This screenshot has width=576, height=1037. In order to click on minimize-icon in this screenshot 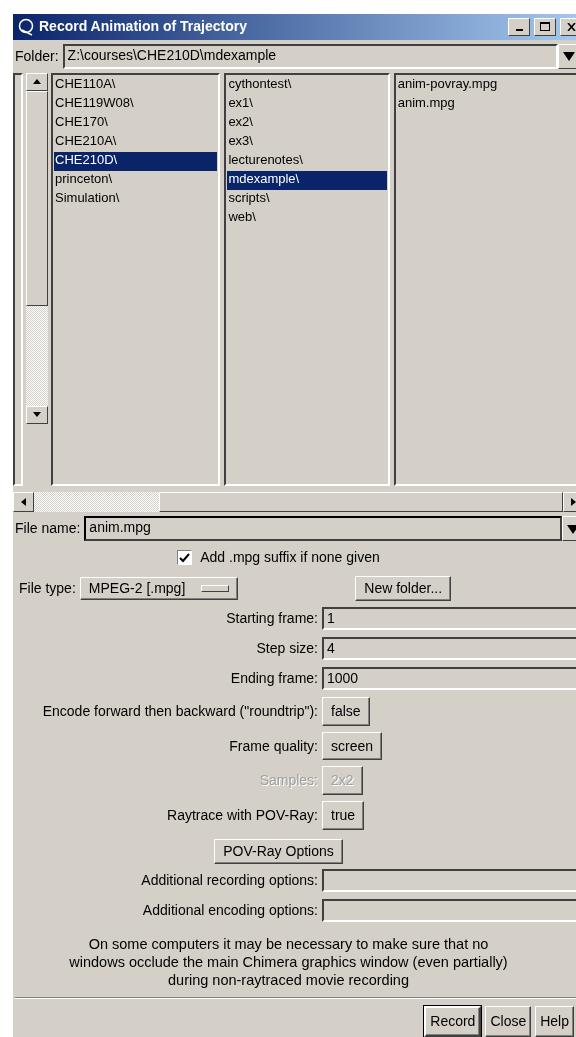, I will do `click(519, 29)`.